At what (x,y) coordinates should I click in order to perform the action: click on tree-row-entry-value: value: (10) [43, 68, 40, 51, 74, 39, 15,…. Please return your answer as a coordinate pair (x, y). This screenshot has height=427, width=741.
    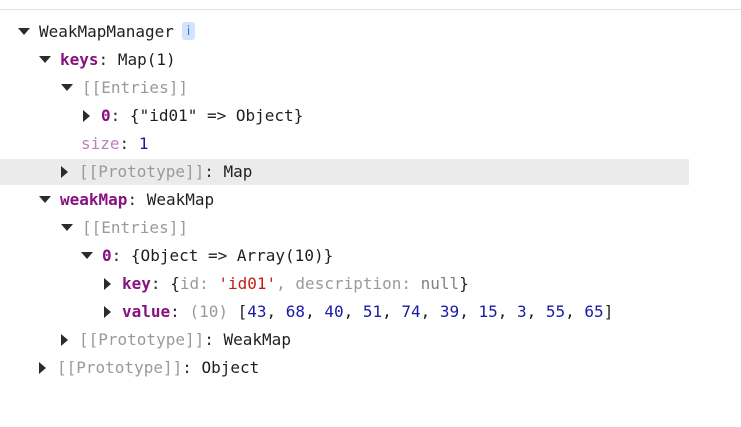
    Looking at the image, I should click on (370, 312).